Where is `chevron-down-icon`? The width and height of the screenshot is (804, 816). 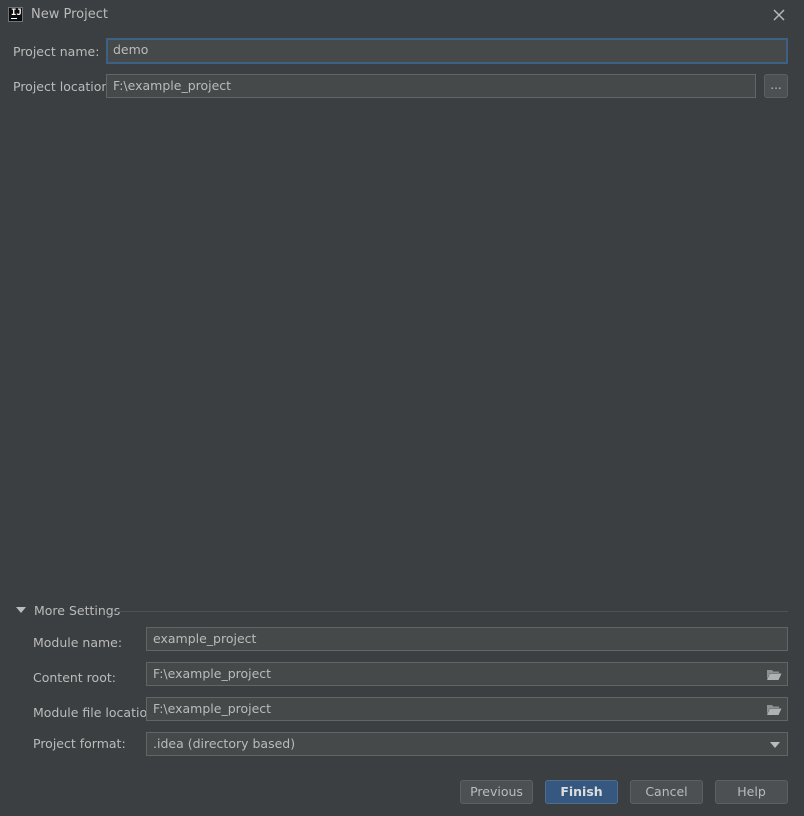
chevron-down-icon is located at coordinates (775, 745).